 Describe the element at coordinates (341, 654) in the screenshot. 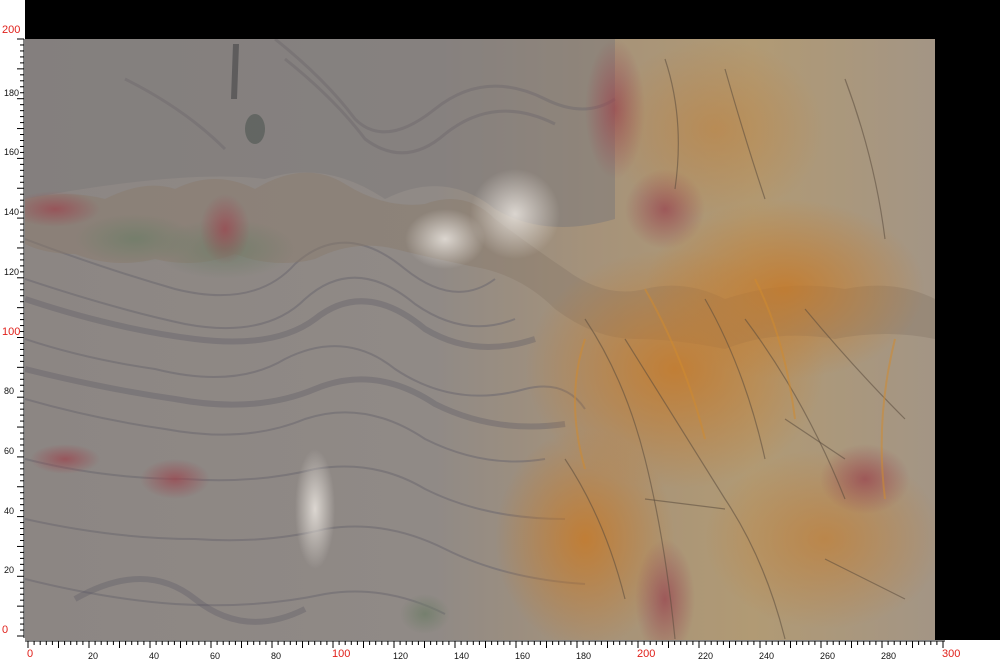

I see `horizontal-ruler-label: 100` at that location.